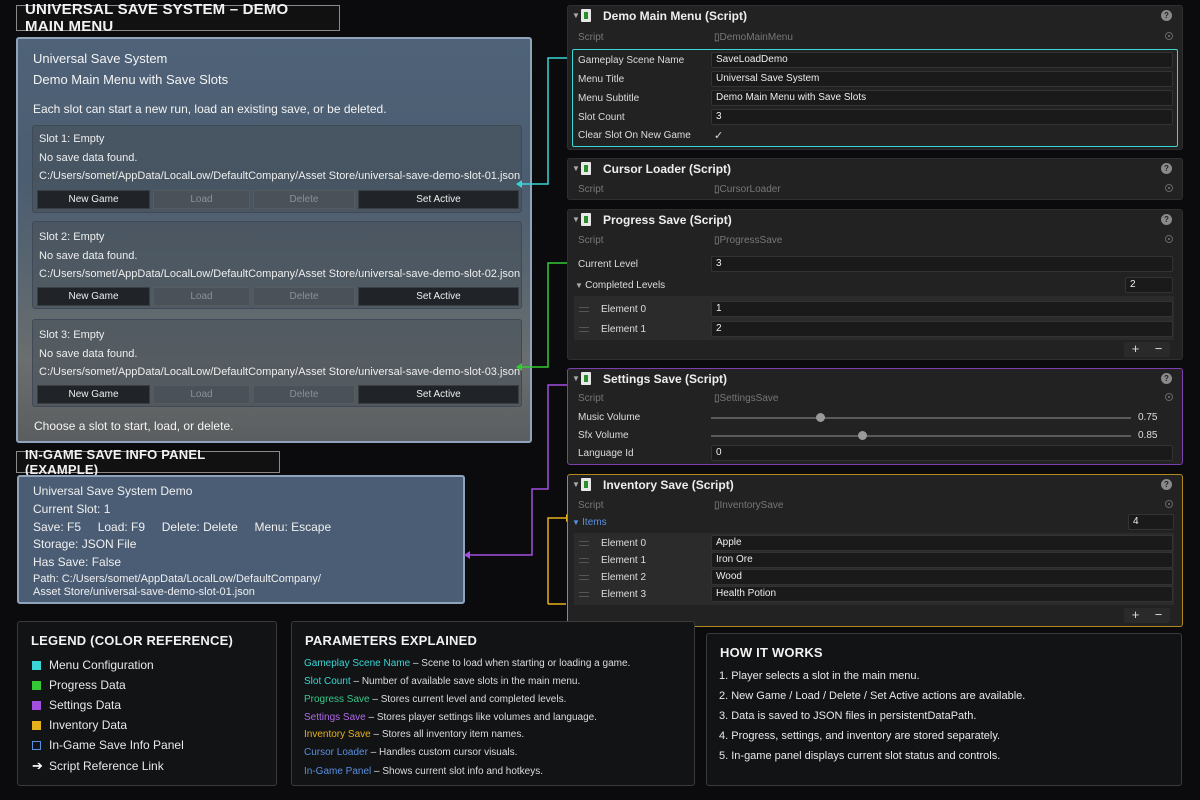 Image resolution: width=1200 pixels, height=800 pixels. Describe the element at coordinates (544, 315) in the screenshot. I see `connector-progress` at that location.